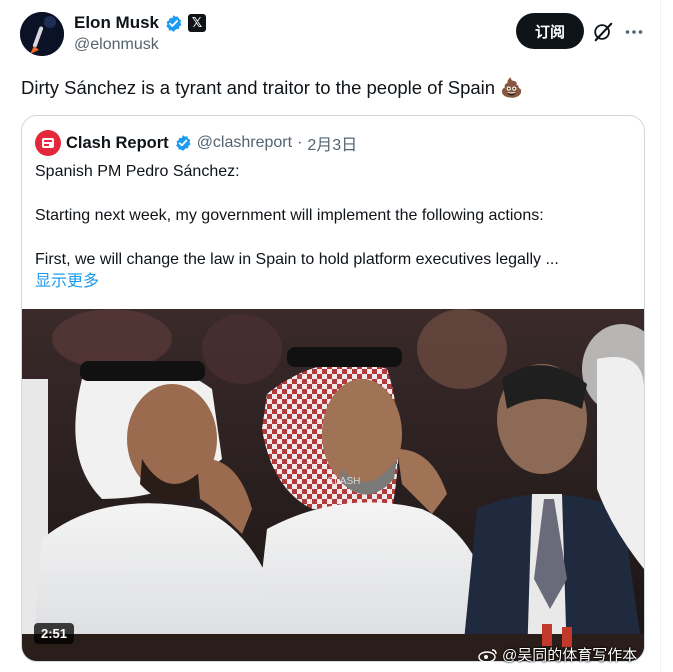 The height and width of the screenshot is (672, 673). What do you see at coordinates (116, 23) in the screenshot?
I see `author-name: Elon Musk` at bounding box center [116, 23].